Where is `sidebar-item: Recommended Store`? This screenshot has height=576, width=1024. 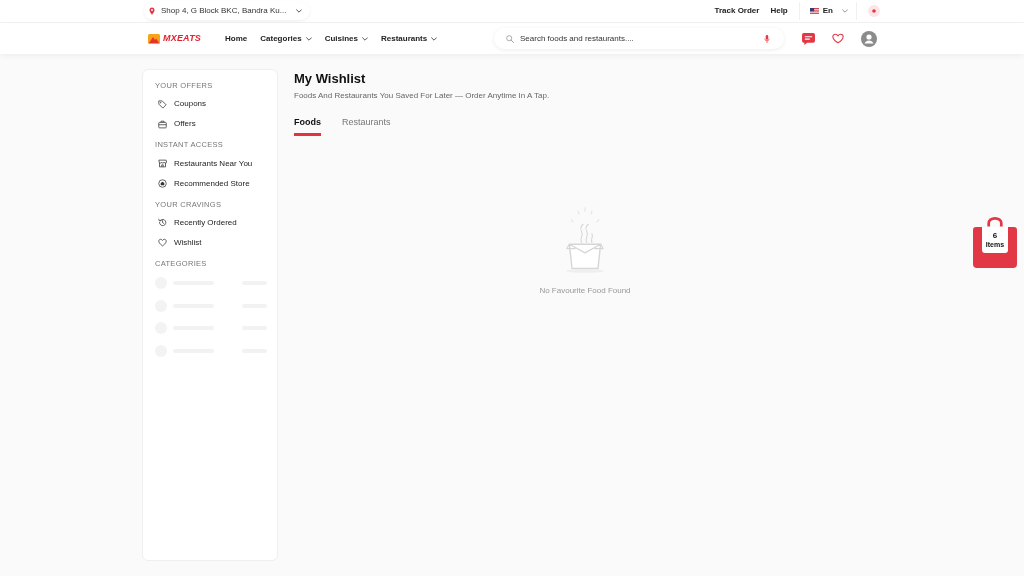
sidebar-item: Recommended Store is located at coordinates (210, 183).